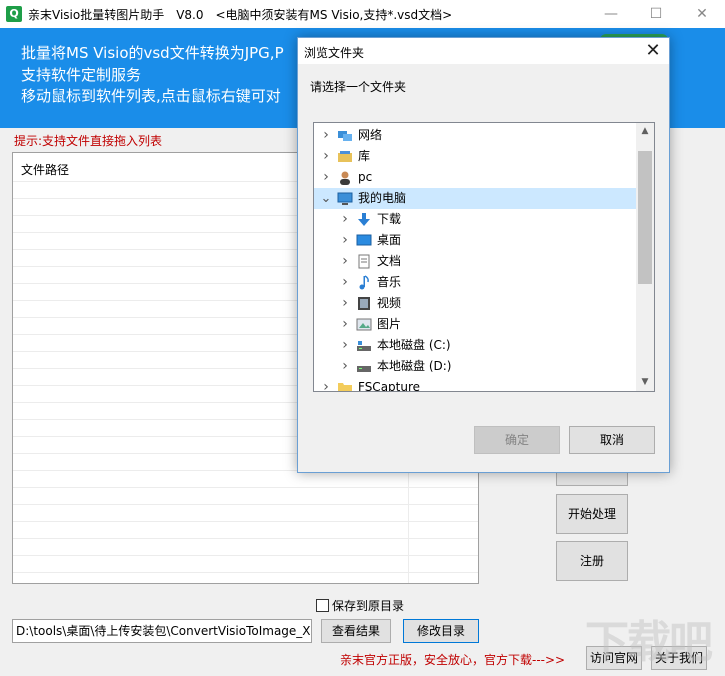  Describe the element at coordinates (389, 386) in the screenshot. I see `tree-item-label: FSCapture` at that location.